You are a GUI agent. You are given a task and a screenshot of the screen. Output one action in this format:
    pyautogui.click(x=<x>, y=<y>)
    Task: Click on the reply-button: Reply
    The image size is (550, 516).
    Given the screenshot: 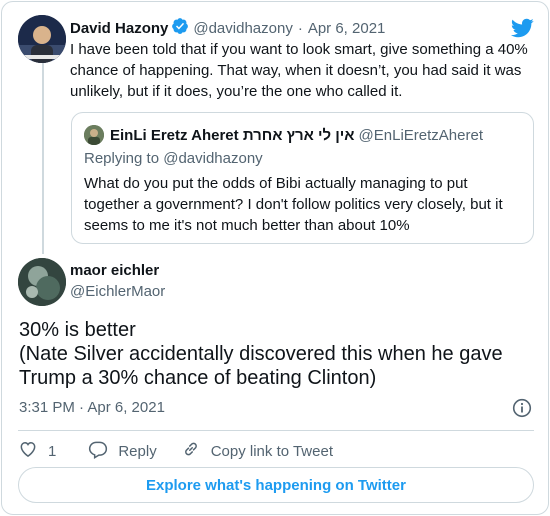 What is the action you would take?
    pyautogui.click(x=122, y=451)
    